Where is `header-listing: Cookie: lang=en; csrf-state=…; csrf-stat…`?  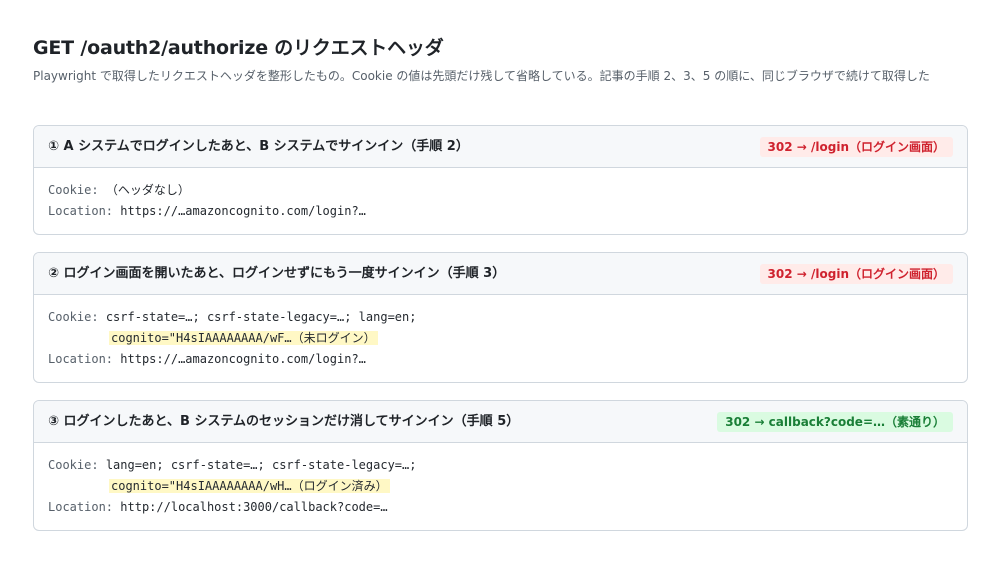 header-listing: Cookie: lang=en; csrf-state=…; csrf-stat… is located at coordinates (500, 480).